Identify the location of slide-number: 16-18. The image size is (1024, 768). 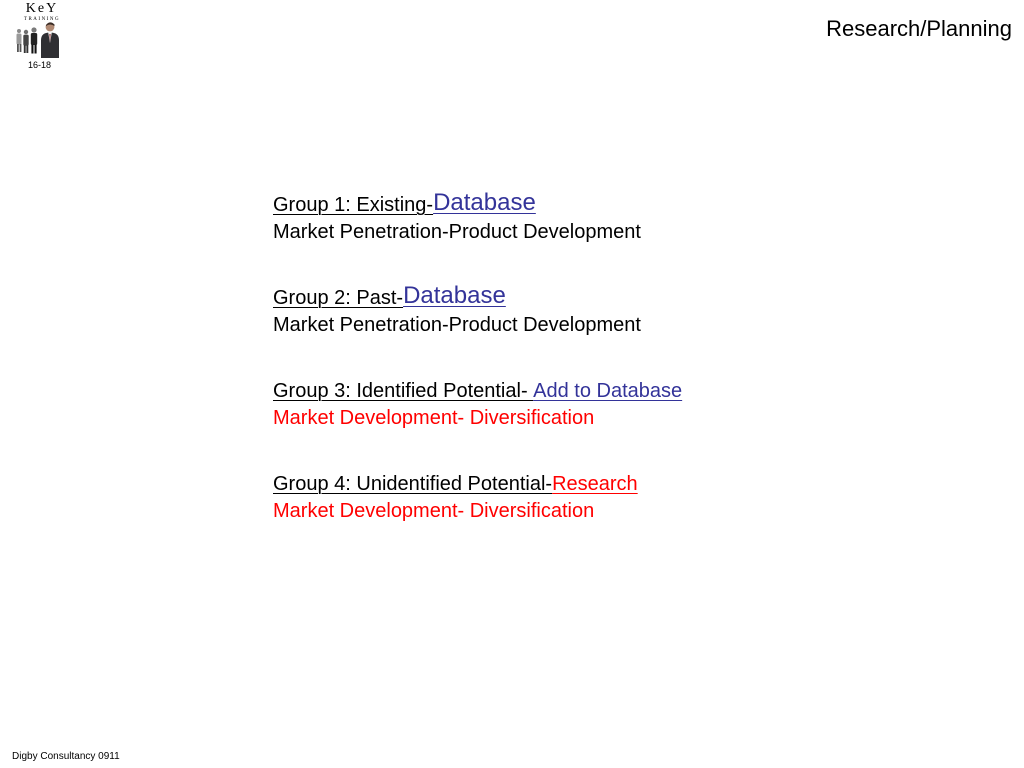
(40, 65).